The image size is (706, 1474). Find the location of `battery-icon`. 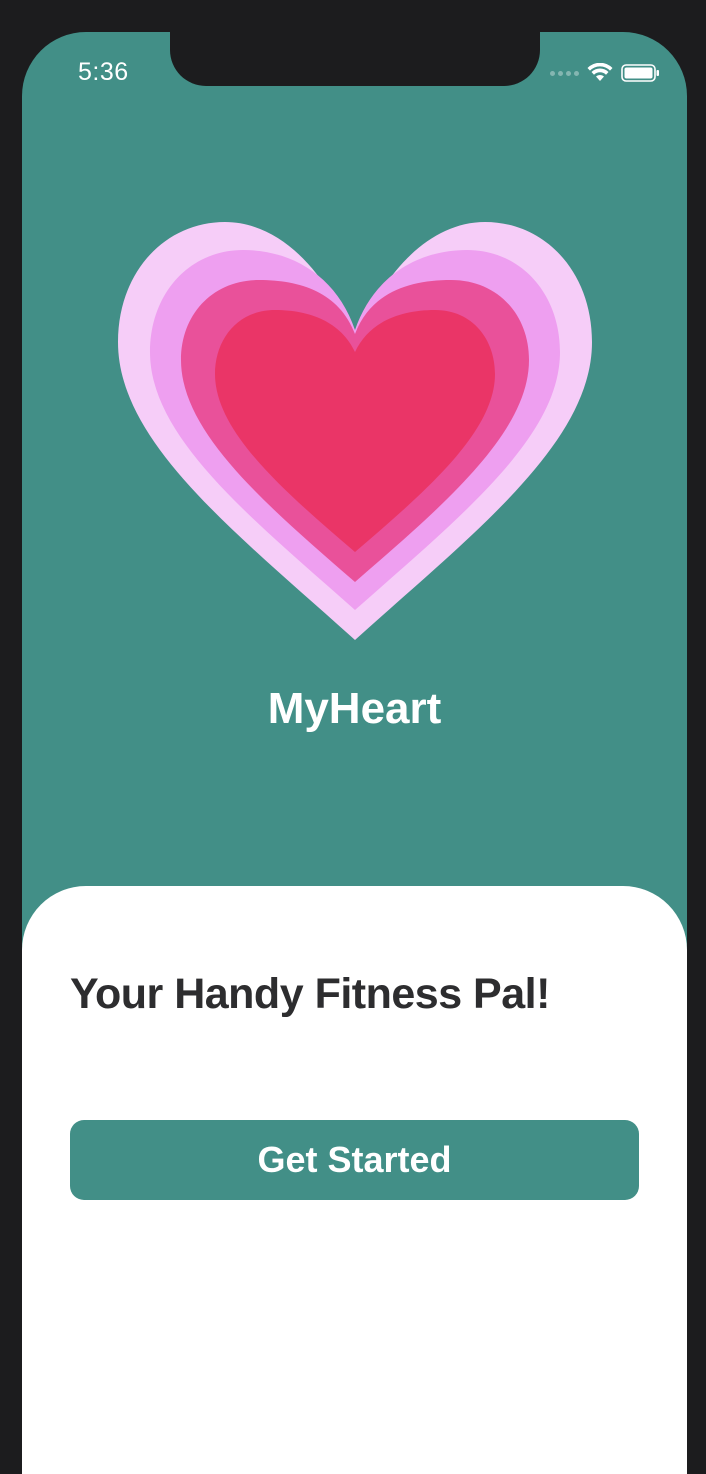

battery-icon is located at coordinates (640, 73).